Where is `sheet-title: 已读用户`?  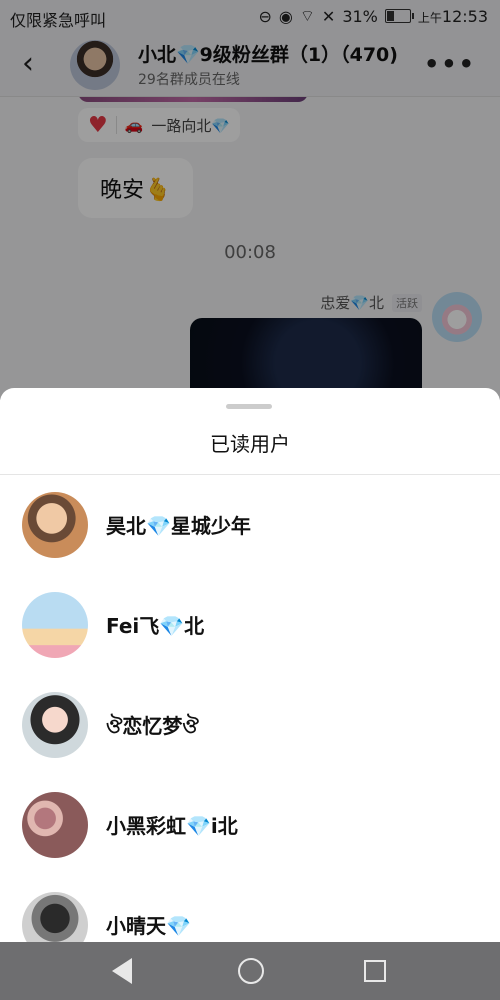
sheet-title: 已读用户 is located at coordinates (250, 444).